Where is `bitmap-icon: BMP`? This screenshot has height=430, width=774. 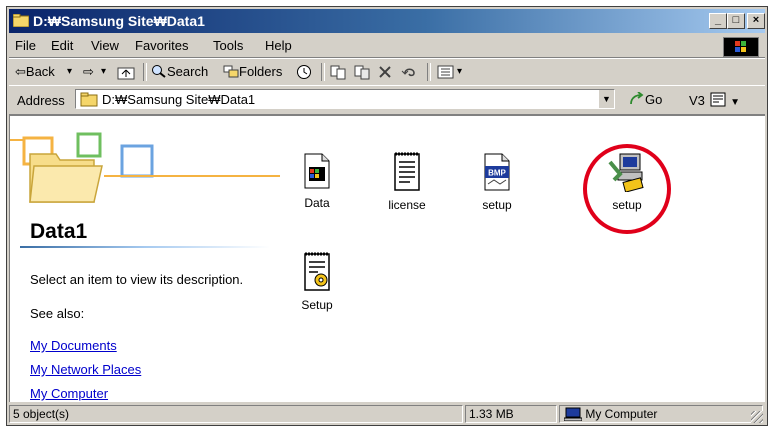 bitmap-icon: BMP is located at coordinates (497, 172).